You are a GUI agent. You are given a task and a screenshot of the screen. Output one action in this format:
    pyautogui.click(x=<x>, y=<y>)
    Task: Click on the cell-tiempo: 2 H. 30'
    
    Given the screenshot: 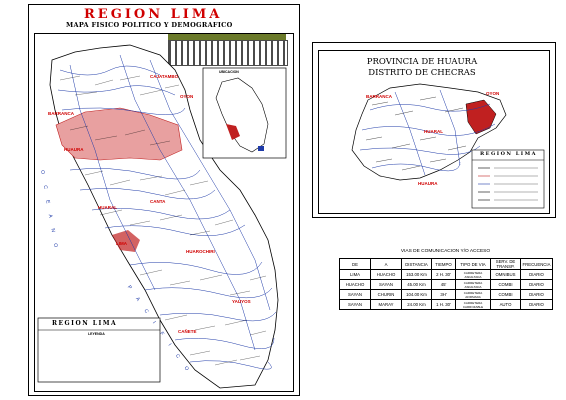 What is the action you would take?
    pyautogui.click(x=443, y=274)
    